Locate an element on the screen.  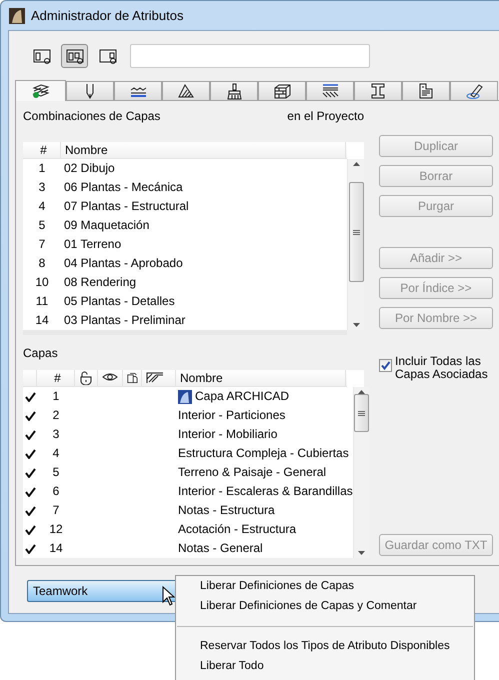
profile-icon is located at coordinates (378, 91).